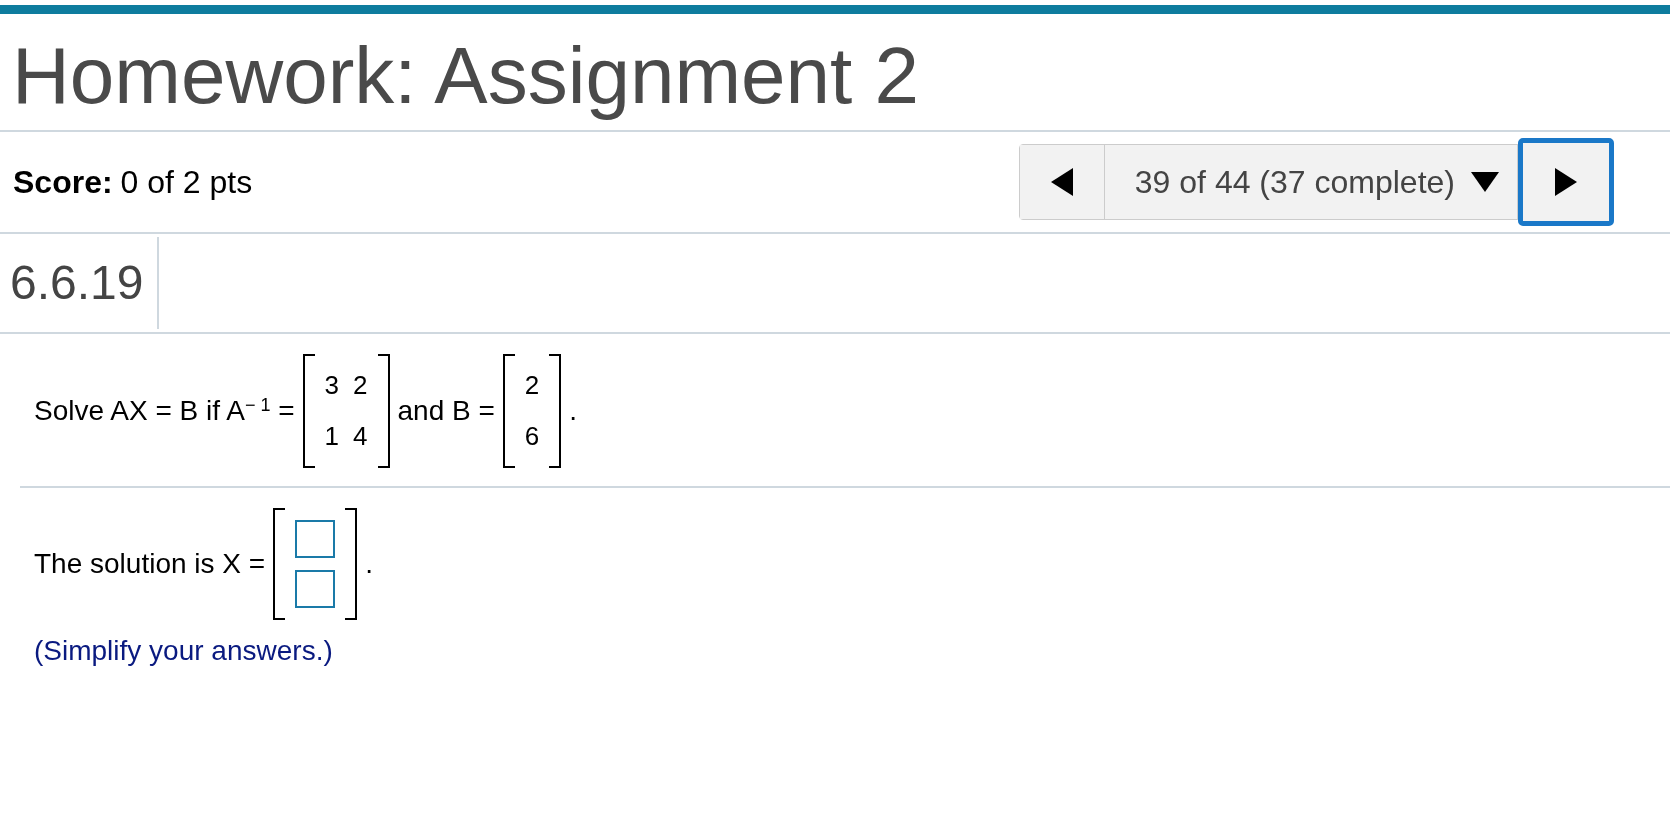 Image resolution: width=1670 pixels, height=827 pixels. What do you see at coordinates (150, 564) in the screenshot?
I see `answer-prompt: The solution is X =` at bounding box center [150, 564].